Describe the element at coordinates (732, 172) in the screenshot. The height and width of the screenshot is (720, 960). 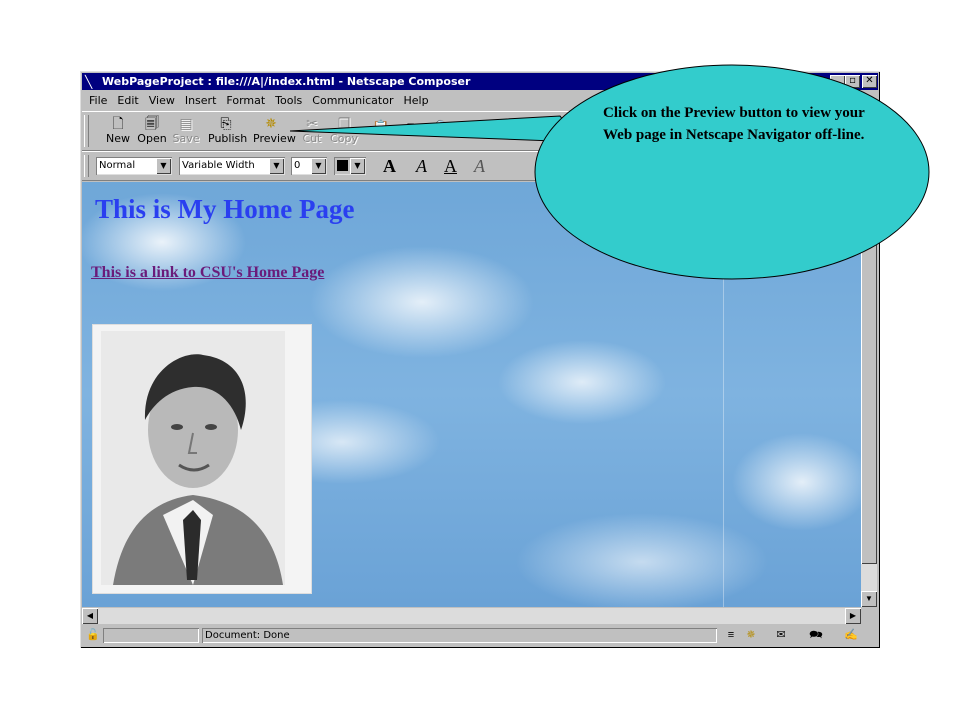
I see `callout-ellipse` at that location.